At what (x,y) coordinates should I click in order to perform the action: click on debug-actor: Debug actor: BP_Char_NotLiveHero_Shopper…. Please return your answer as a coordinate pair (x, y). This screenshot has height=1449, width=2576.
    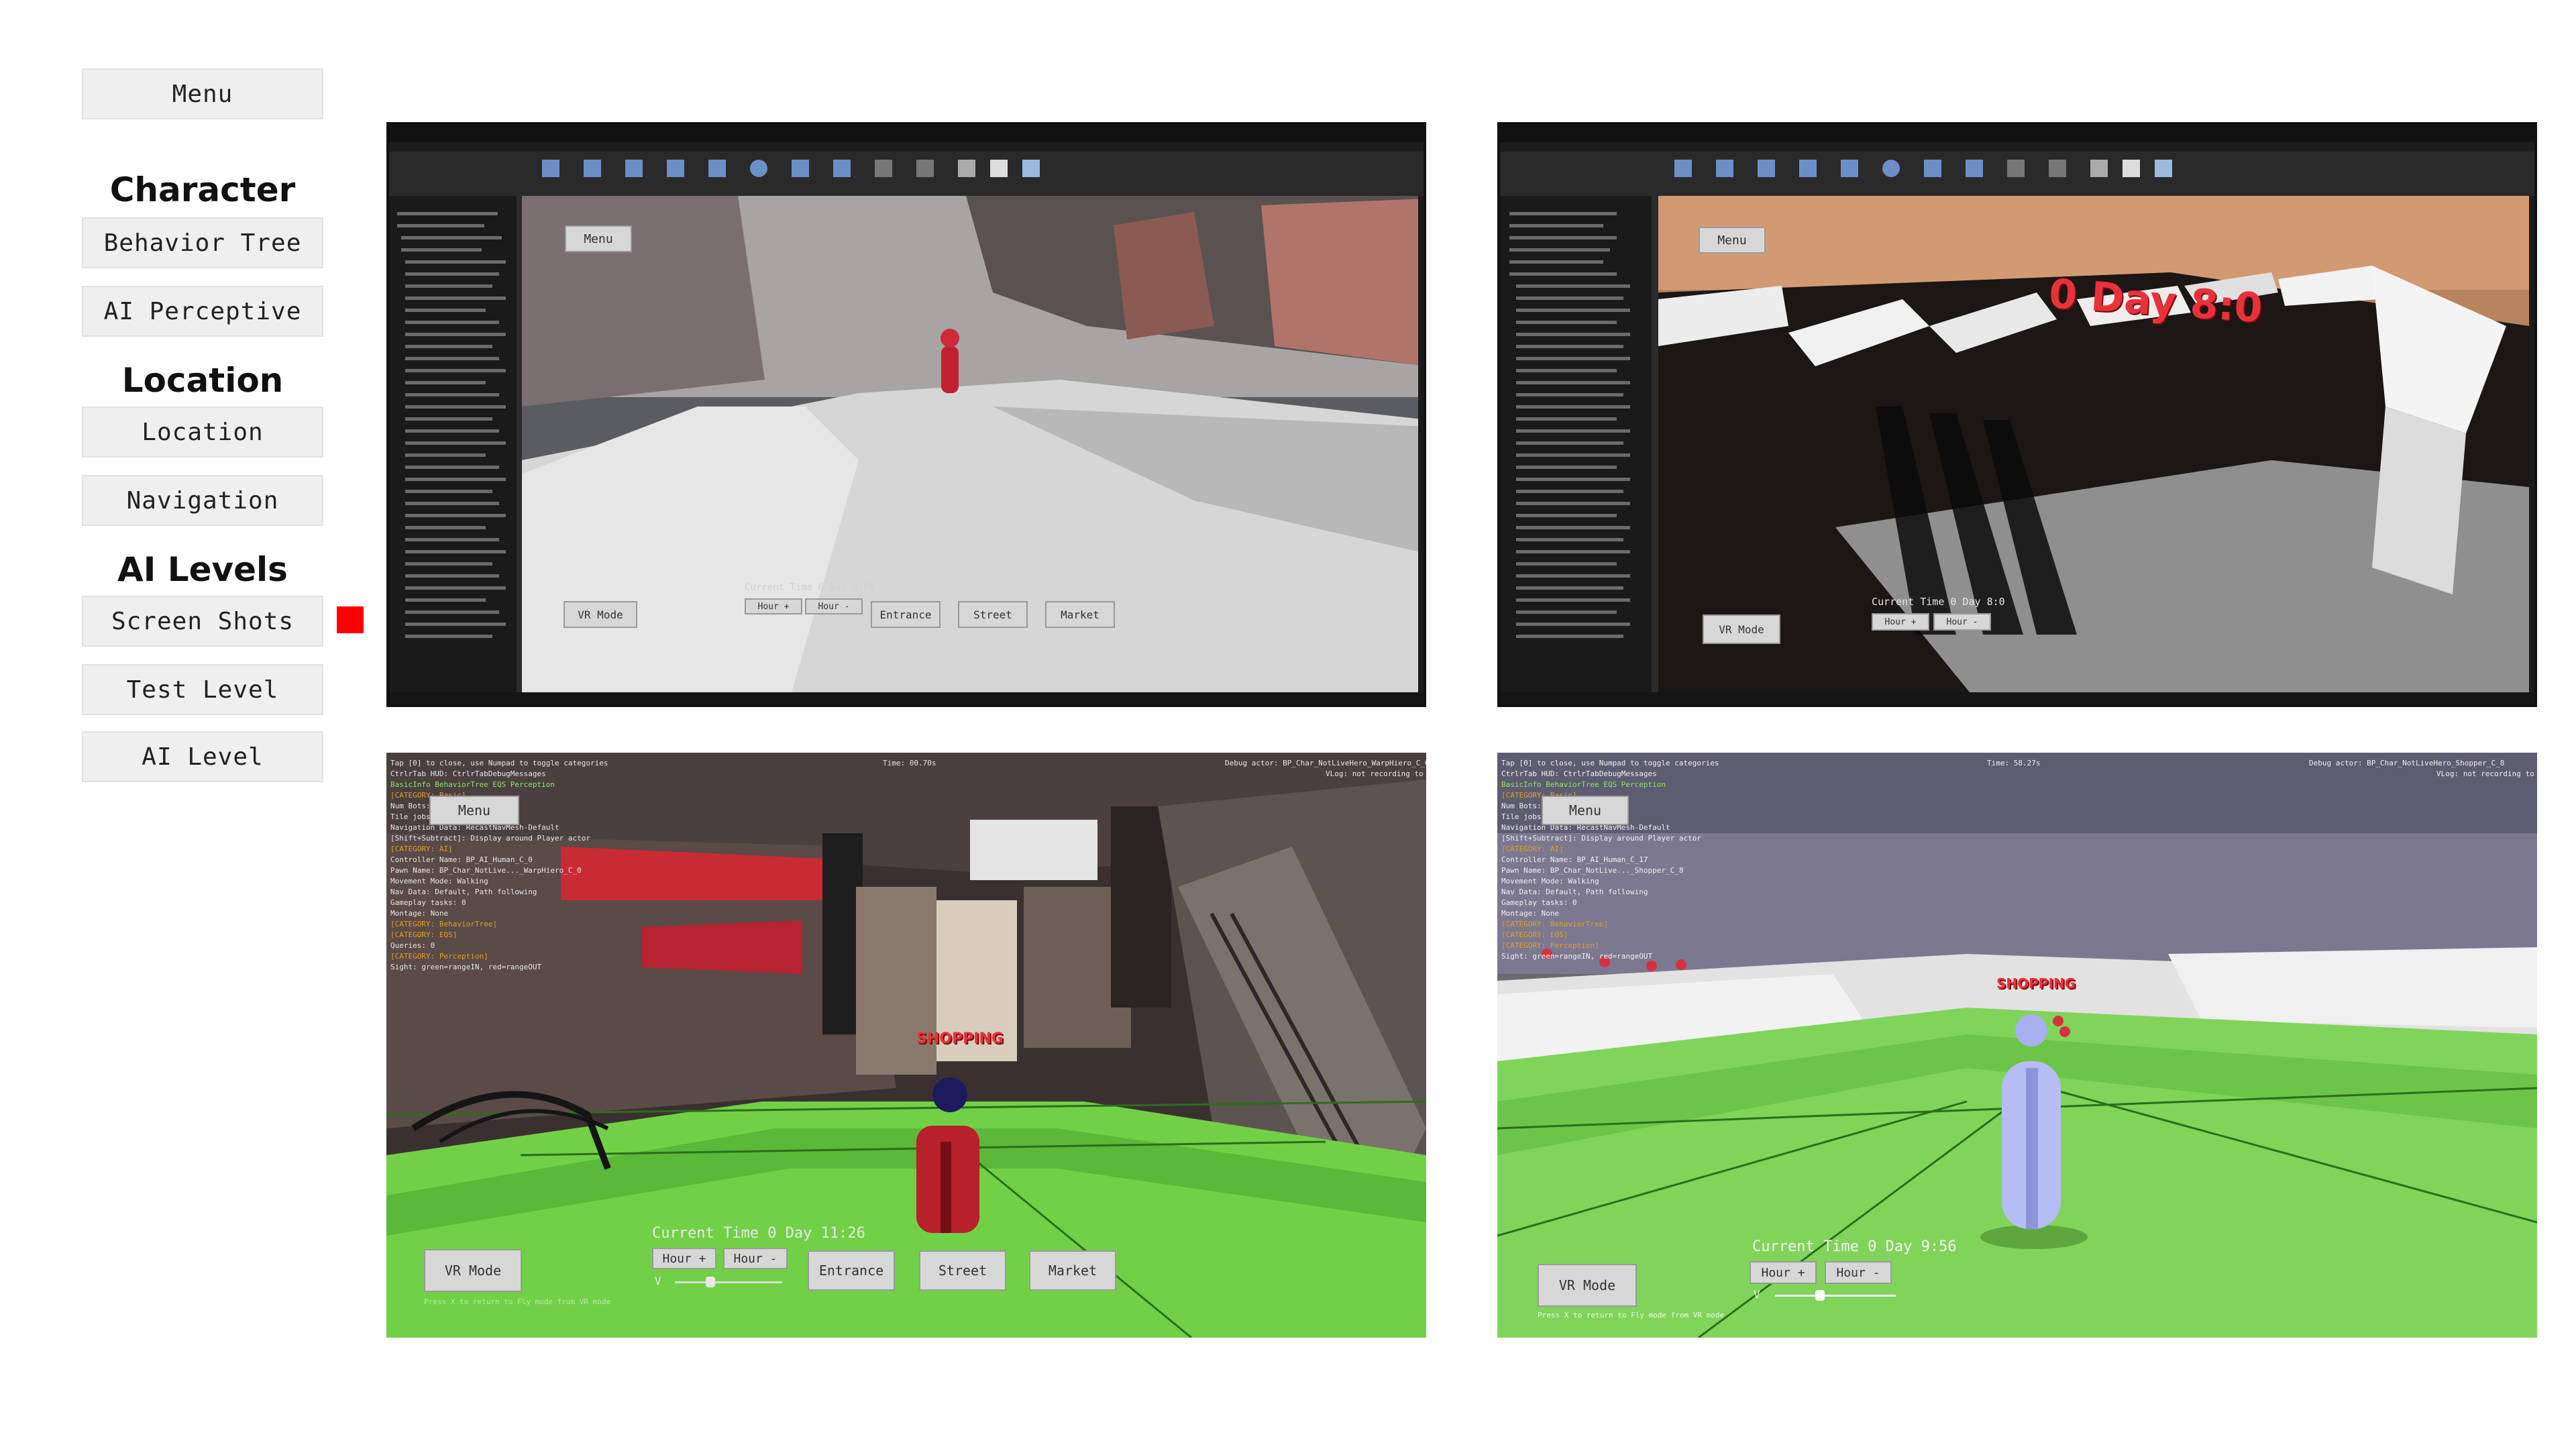
    Looking at the image, I should click on (2407, 763).